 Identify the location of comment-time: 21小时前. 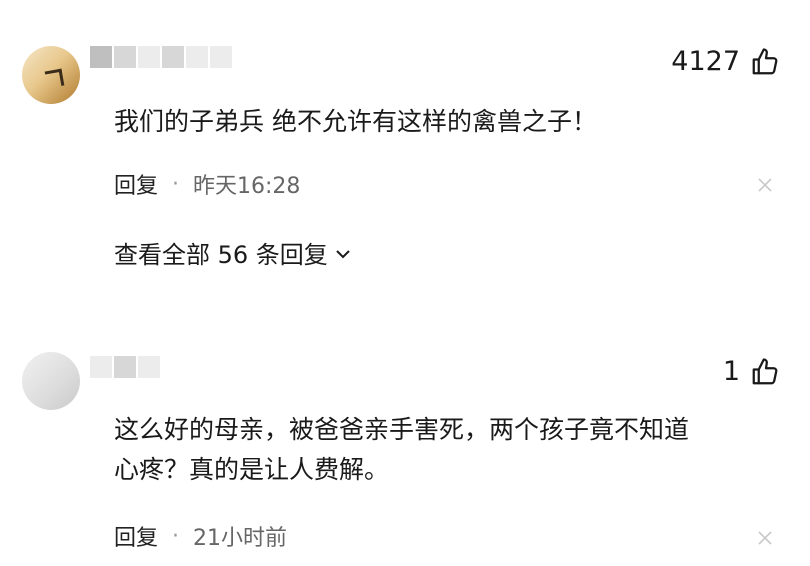
(240, 538).